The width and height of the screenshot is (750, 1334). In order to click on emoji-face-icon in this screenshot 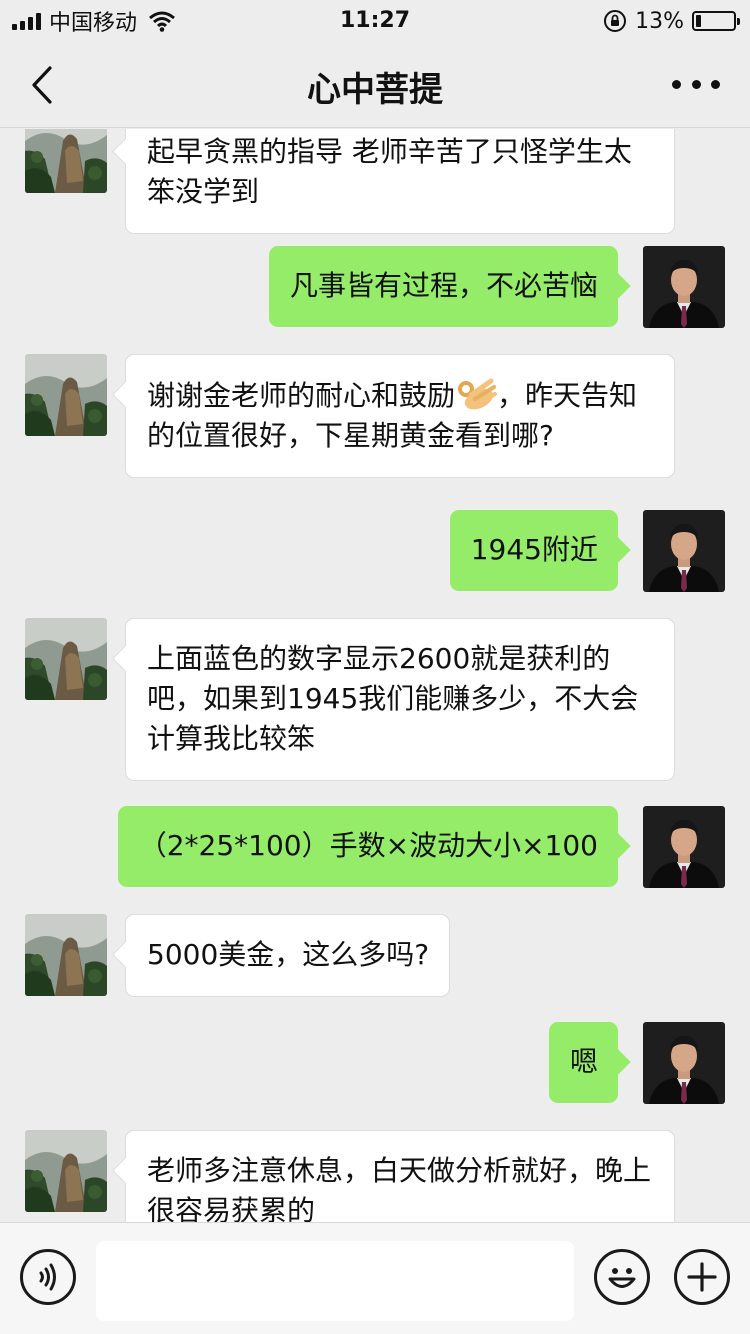, I will do `click(622, 1278)`.